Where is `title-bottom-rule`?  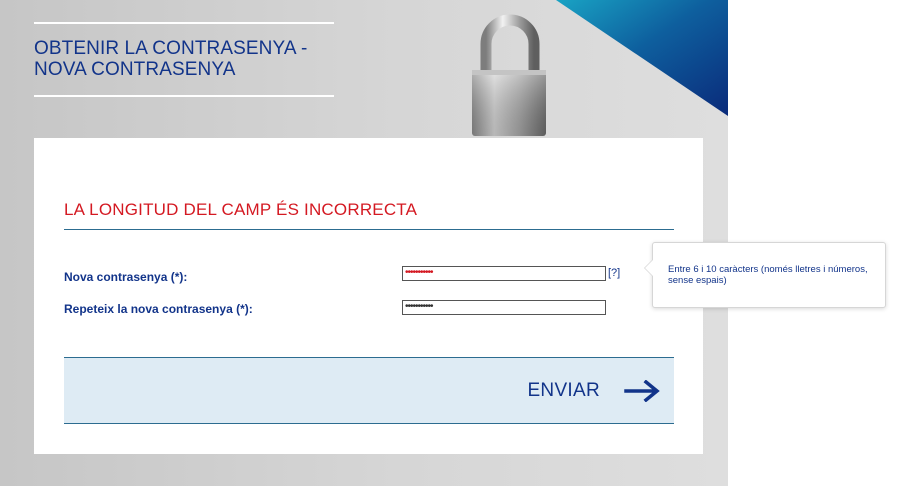
title-bottom-rule is located at coordinates (184, 96).